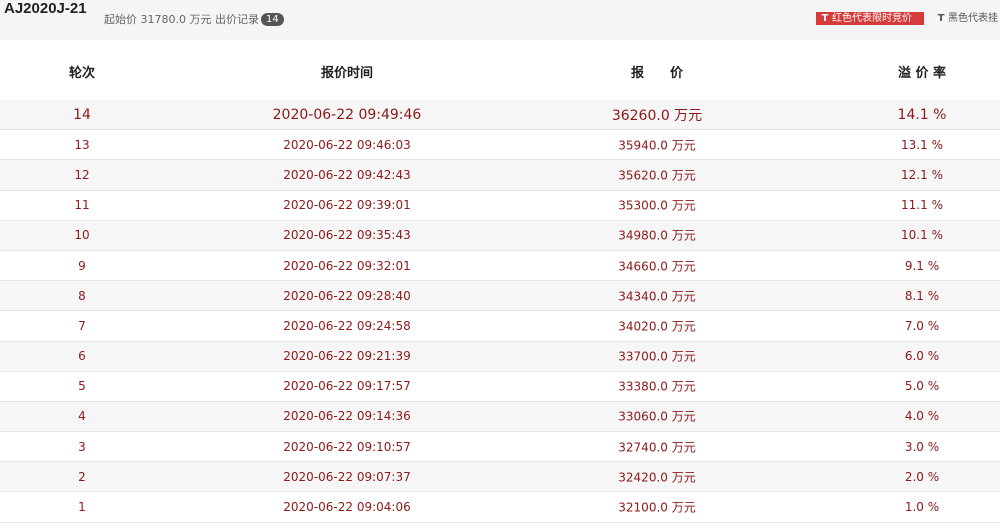 This screenshot has height=530, width=1000. Describe the element at coordinates (200, 19) in the screenshot. I see `start-price-unit: 万元` at that location.